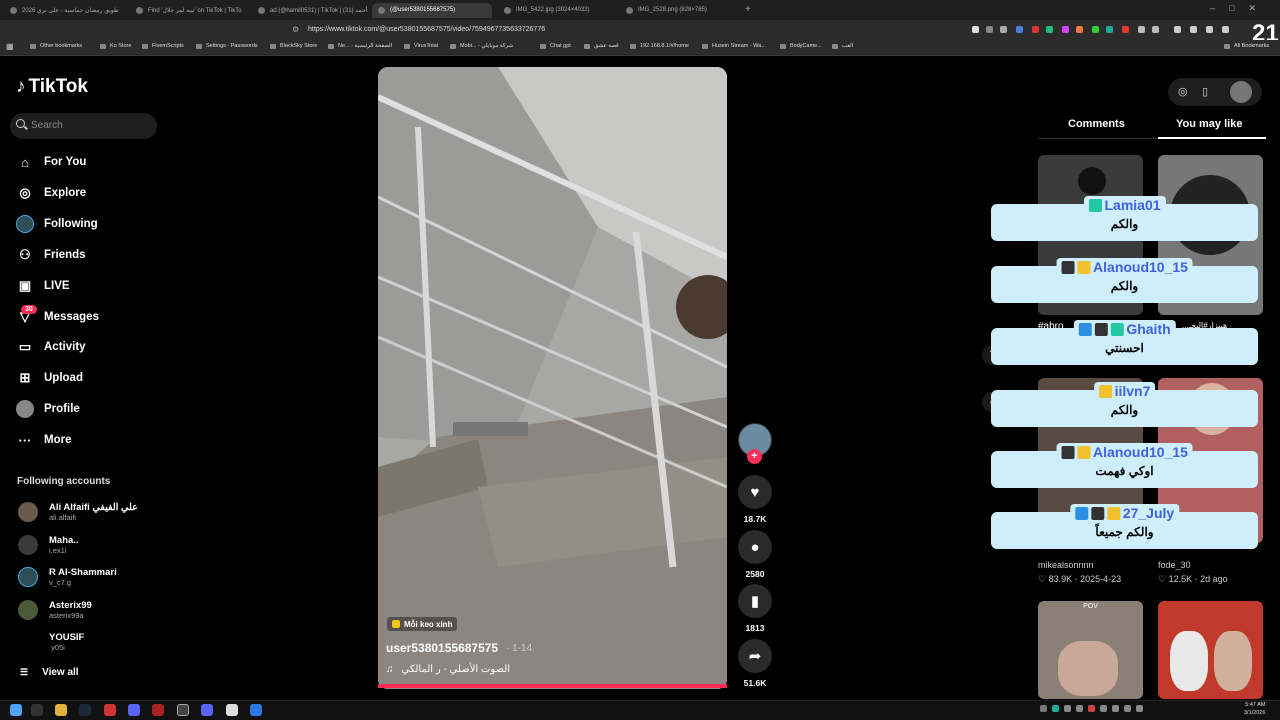 The width and height of the screenshot is (1280, 720). I want to click on following-account: Ali Alfaifi علي الفيفي ali.alfaifi, so click(78, 512).